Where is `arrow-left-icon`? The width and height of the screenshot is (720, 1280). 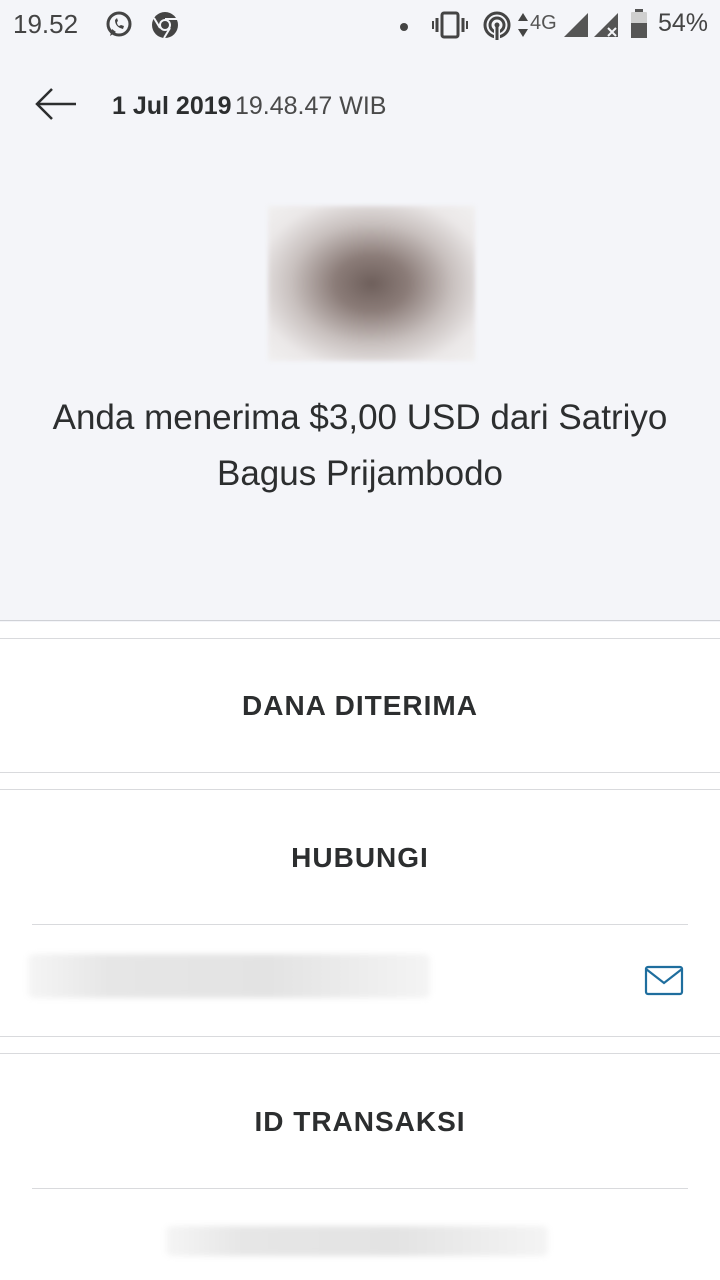
arrow-left-icon is located at coordinates (55, 104).